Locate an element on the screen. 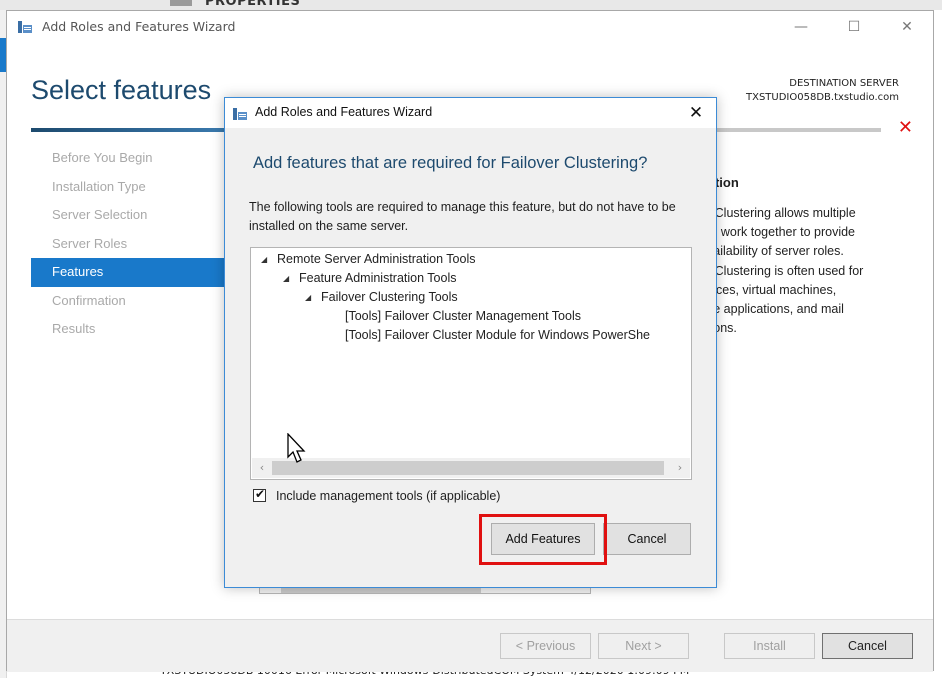 The image size is (942, 678). tree-item: ◢ Remote Server Administration Tools is located at coordinates (368, 259).